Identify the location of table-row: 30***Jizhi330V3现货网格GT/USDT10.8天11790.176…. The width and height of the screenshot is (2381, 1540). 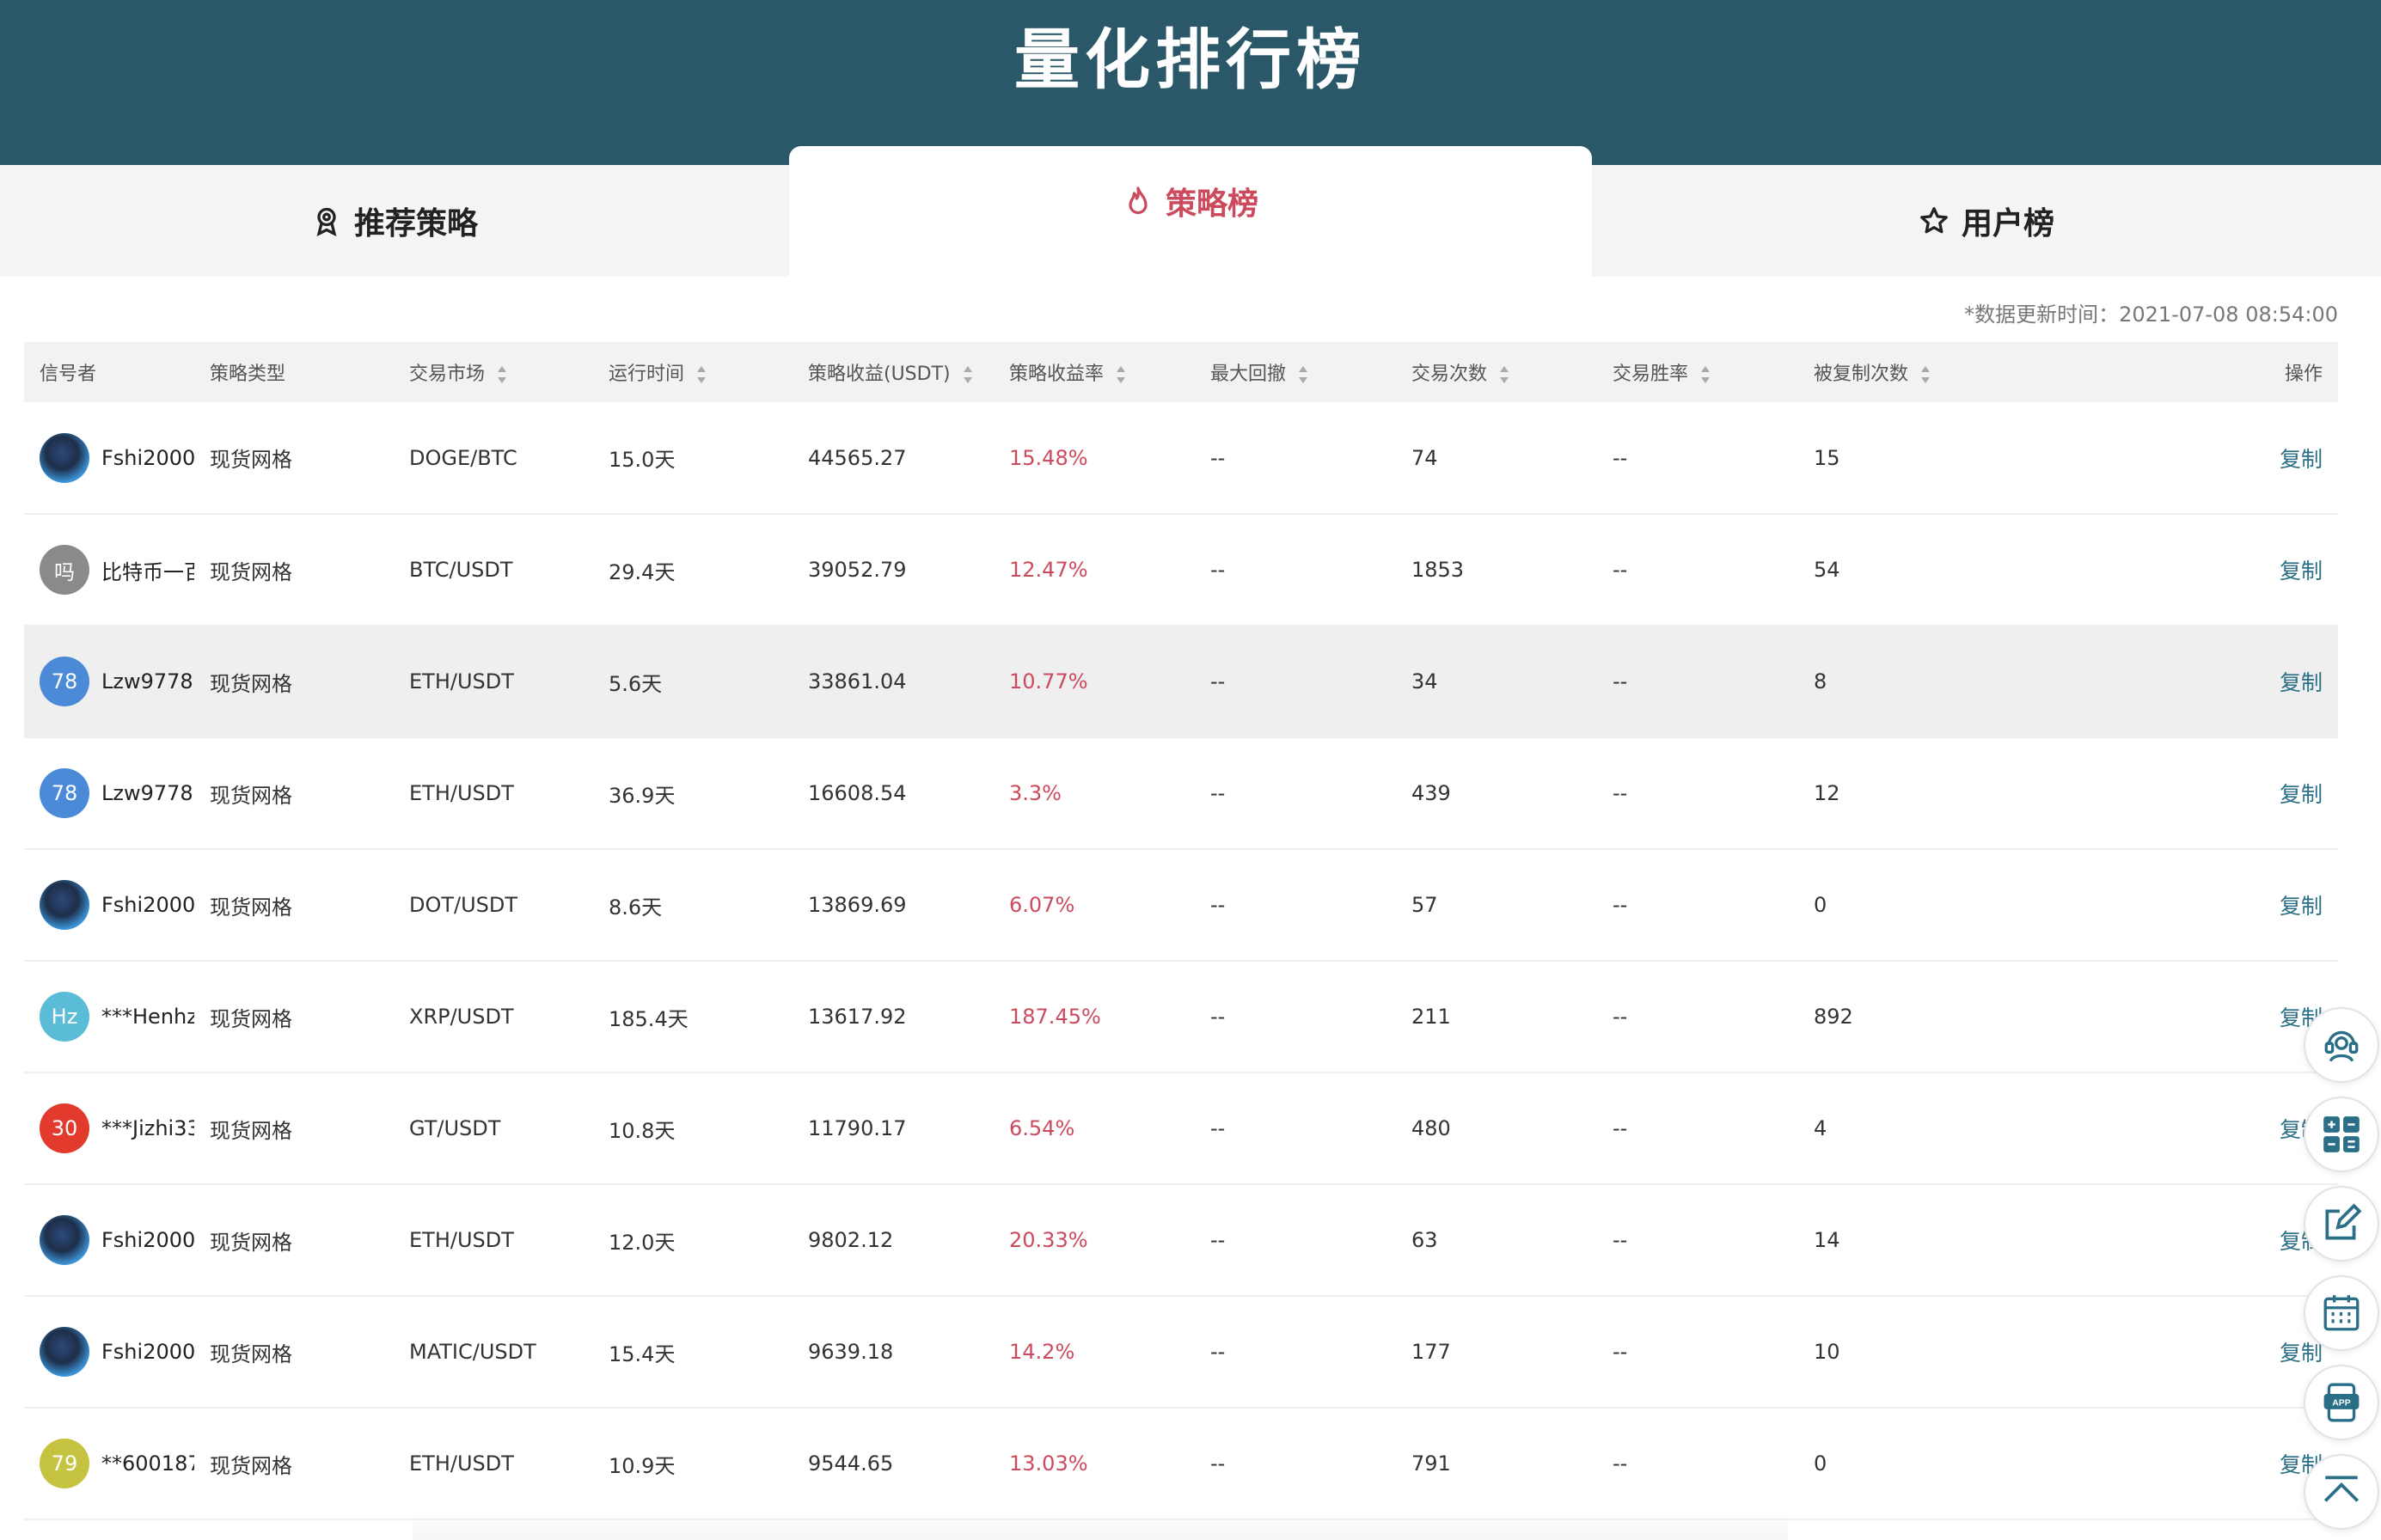
(1181, 1128).